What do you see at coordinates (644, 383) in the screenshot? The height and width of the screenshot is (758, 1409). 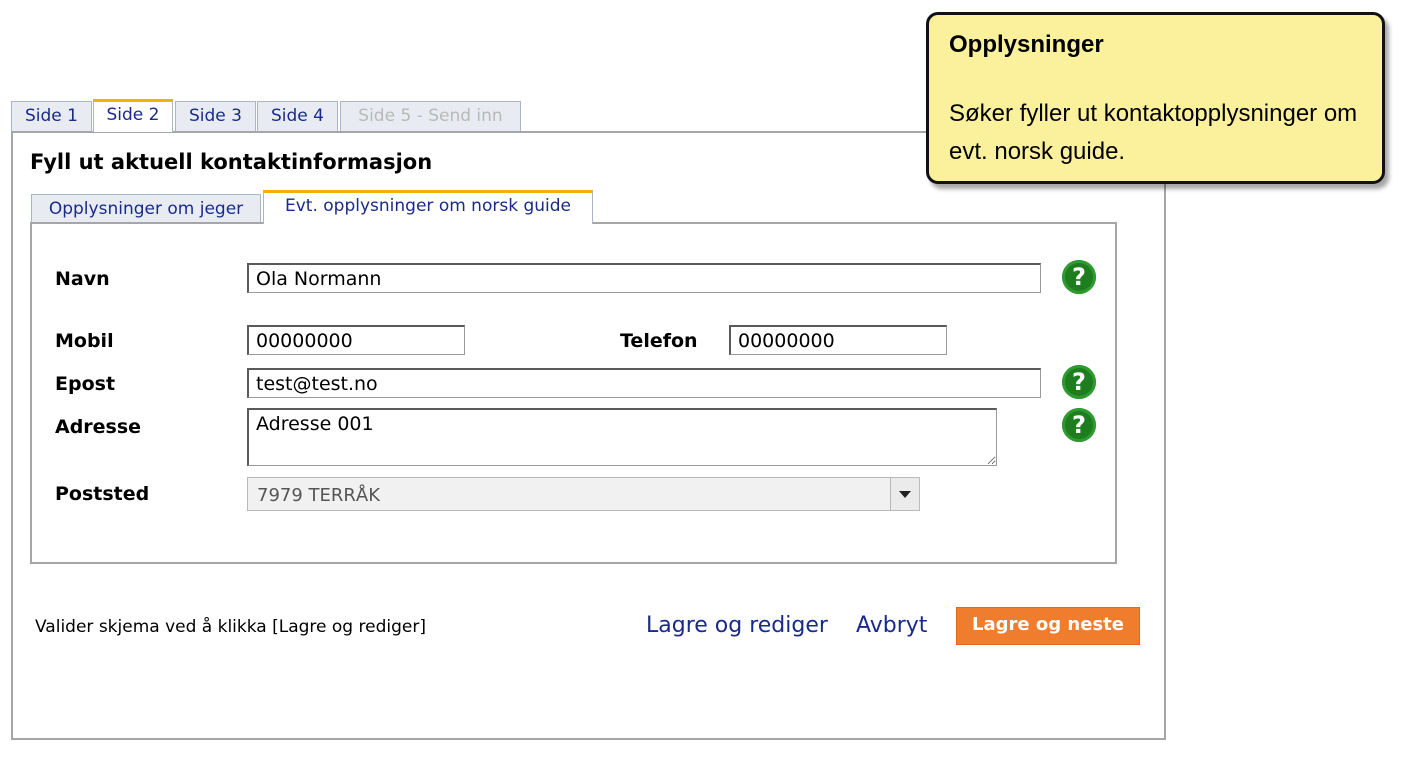 I see `epost-input` at bounding box center [644, 383].